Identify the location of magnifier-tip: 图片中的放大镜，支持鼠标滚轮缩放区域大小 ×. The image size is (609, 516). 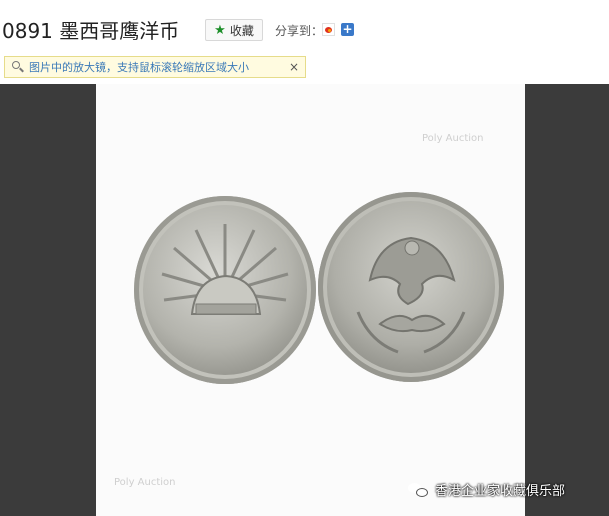
(155, 67).